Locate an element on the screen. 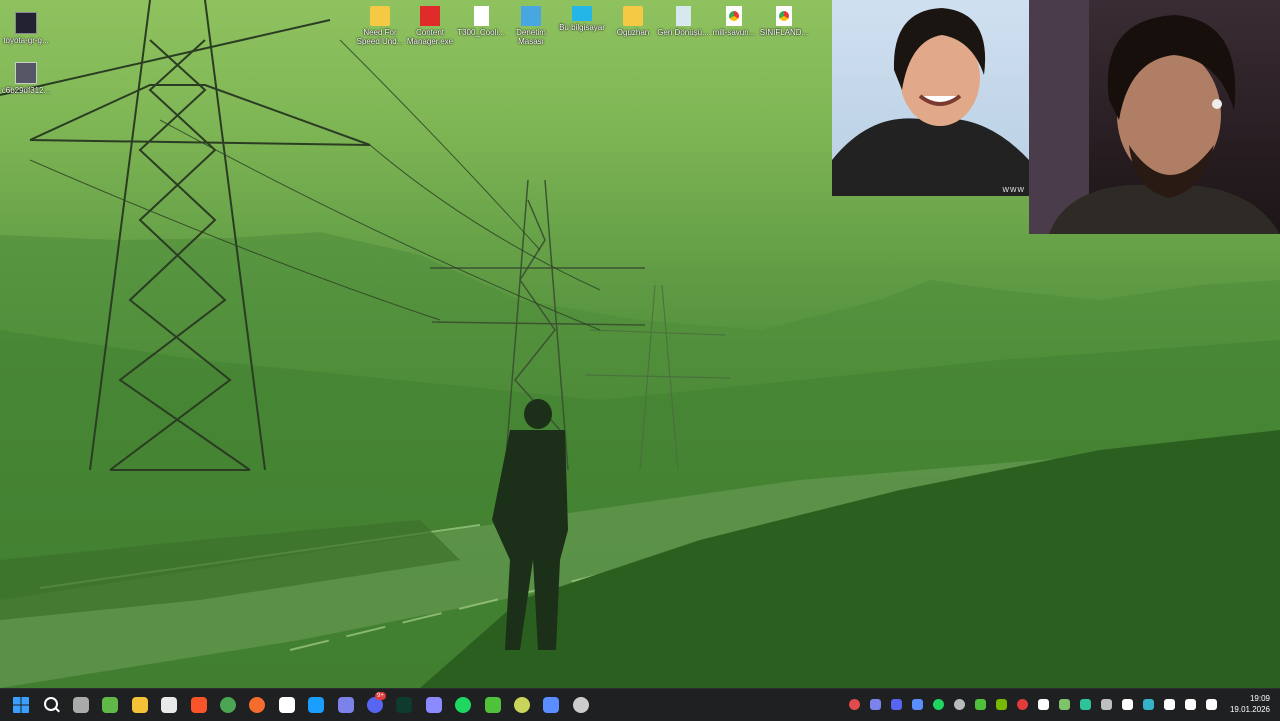 This screenshot has height=721, width=1280. app-dots-taskbar-button is located at coordinates (434, 705).